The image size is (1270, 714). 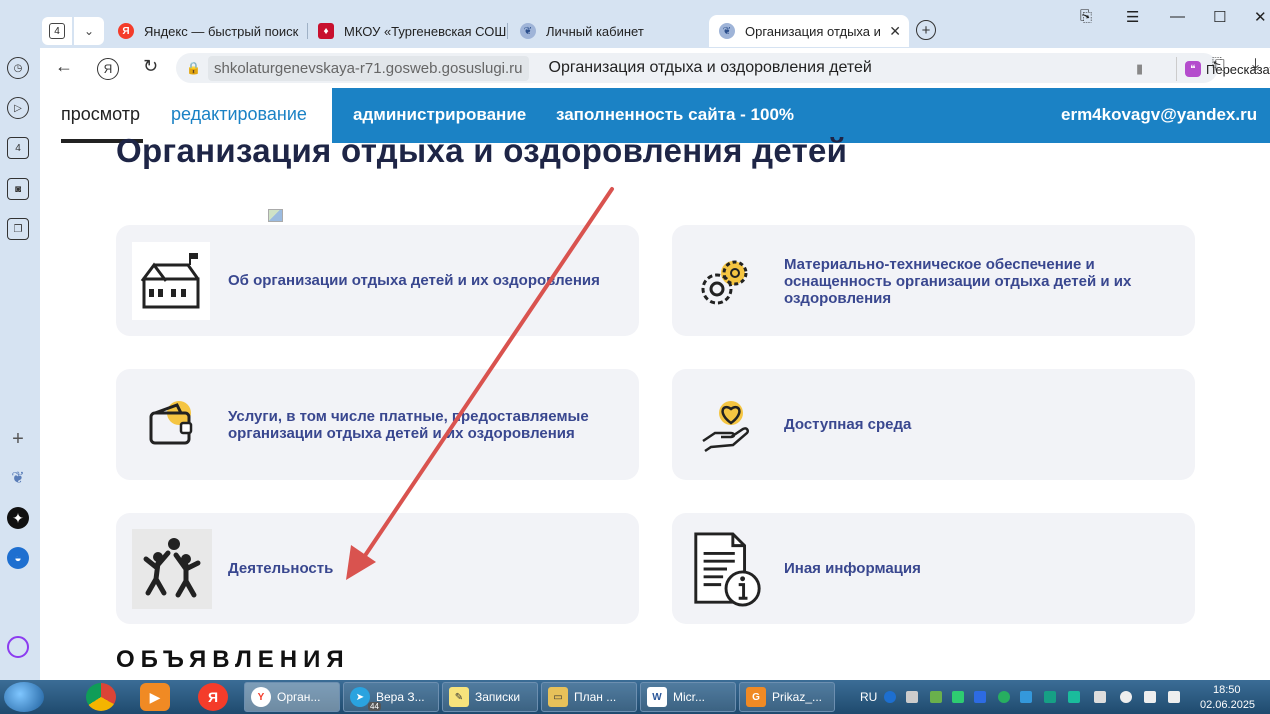 I want to click on taskbar-label: Записки, so click(x=498, y=697).